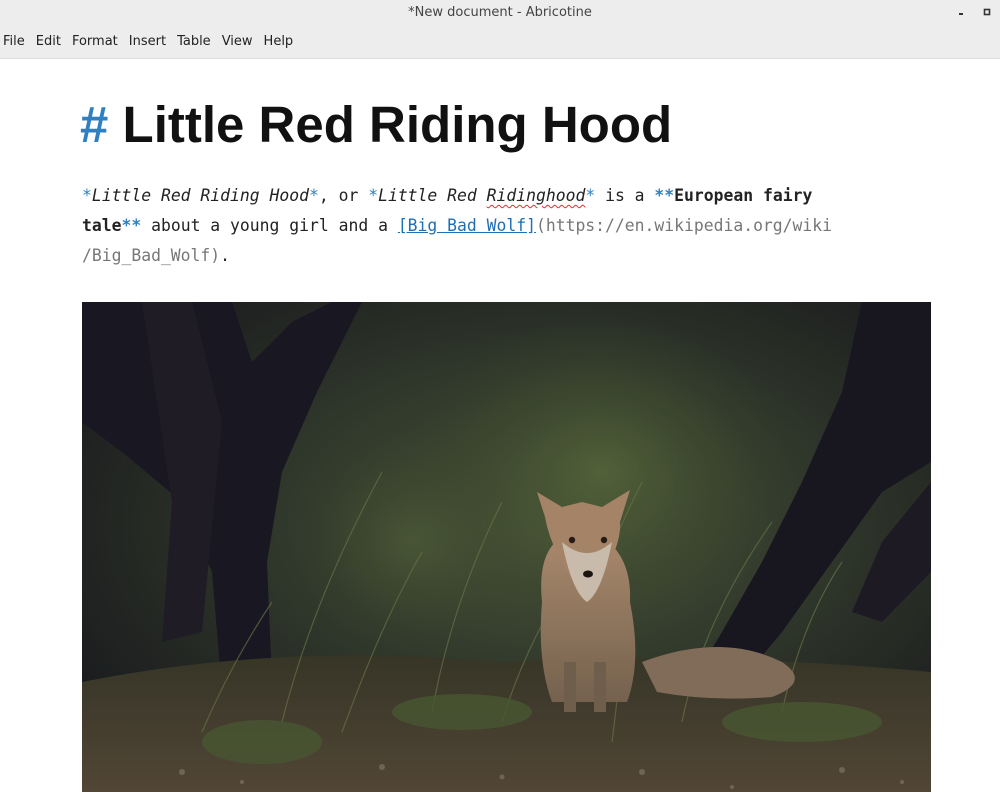 This screenshot has height=792, width=1000. I want to click on heading-marker: #, so click(94, 124).